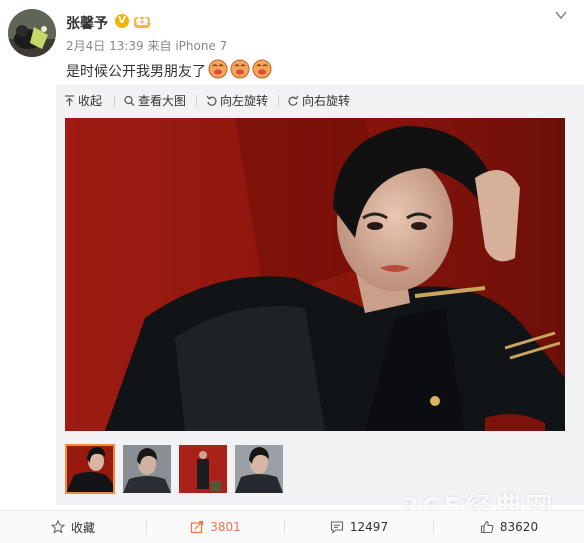 The width and height of the screenshot is (584, 543). I want to click on verified-v-icon: V, so click(122, 21).